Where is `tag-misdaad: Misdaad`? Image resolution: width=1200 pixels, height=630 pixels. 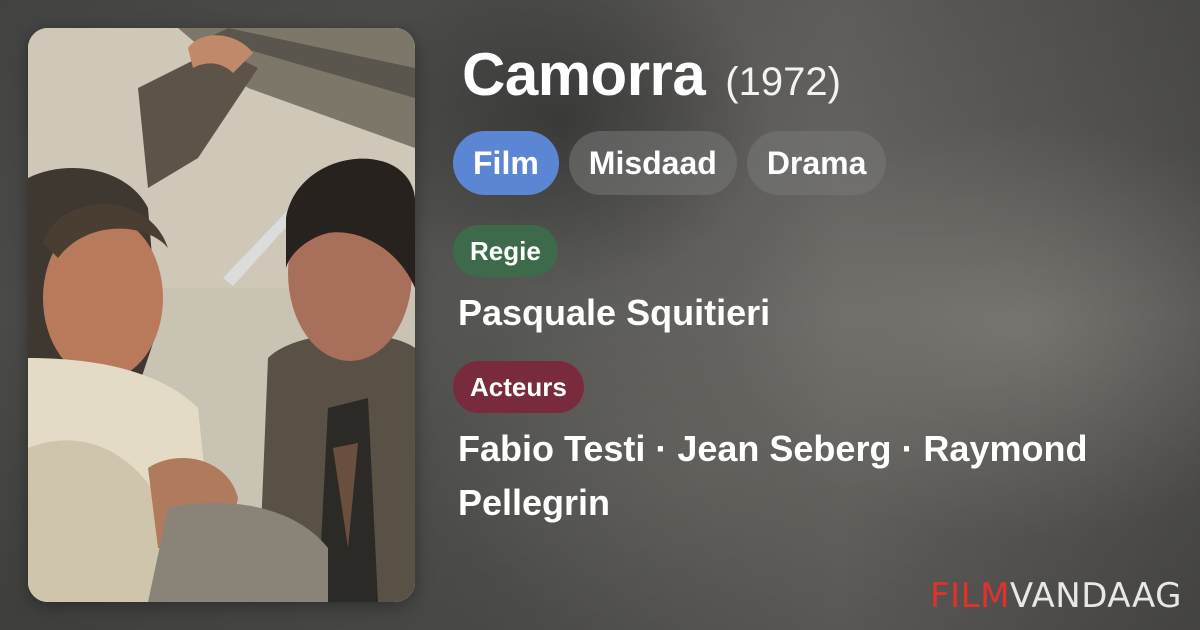 tag-misdaad: Misdaad is located at coordinates (652, 163).